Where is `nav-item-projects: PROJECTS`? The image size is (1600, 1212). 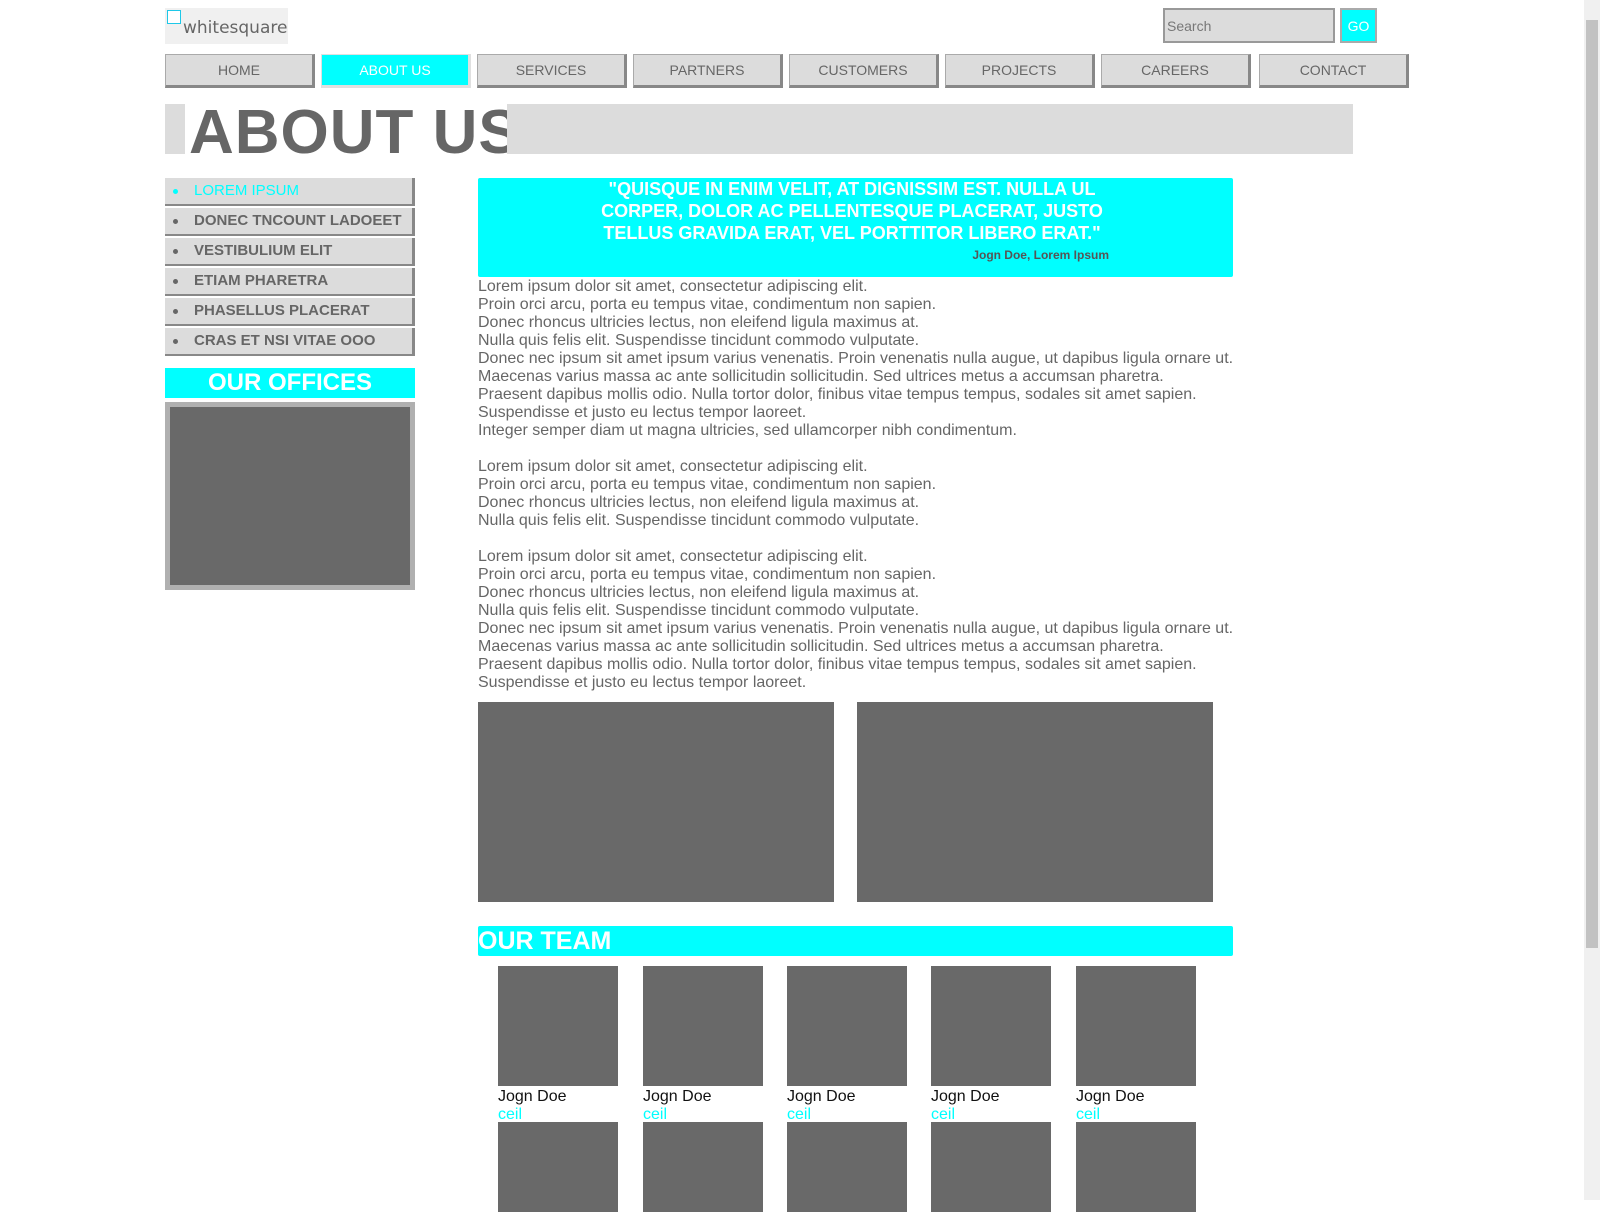 nav-item-projects: PROJECTS is located at coordinates (1020, 71).